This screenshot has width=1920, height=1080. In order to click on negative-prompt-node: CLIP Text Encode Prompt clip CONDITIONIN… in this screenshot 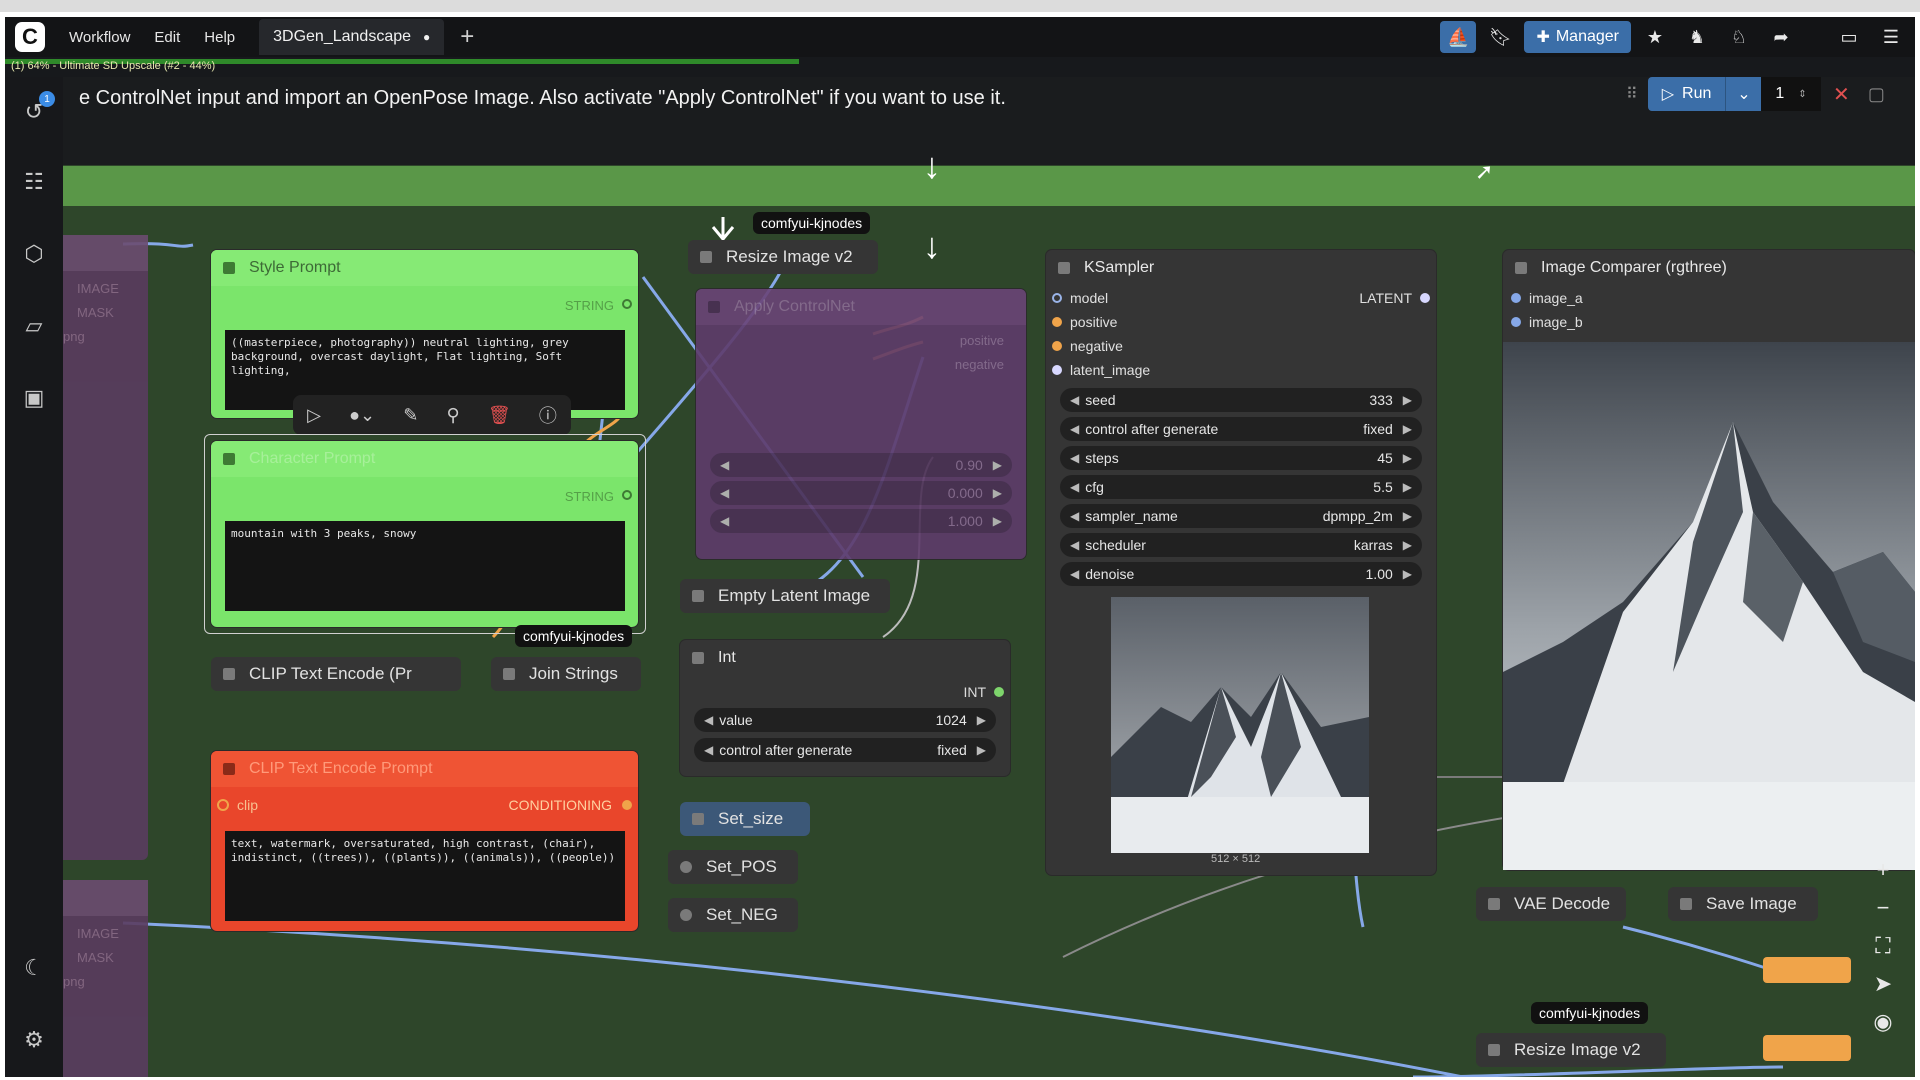, I will do `click(424, 841)`.